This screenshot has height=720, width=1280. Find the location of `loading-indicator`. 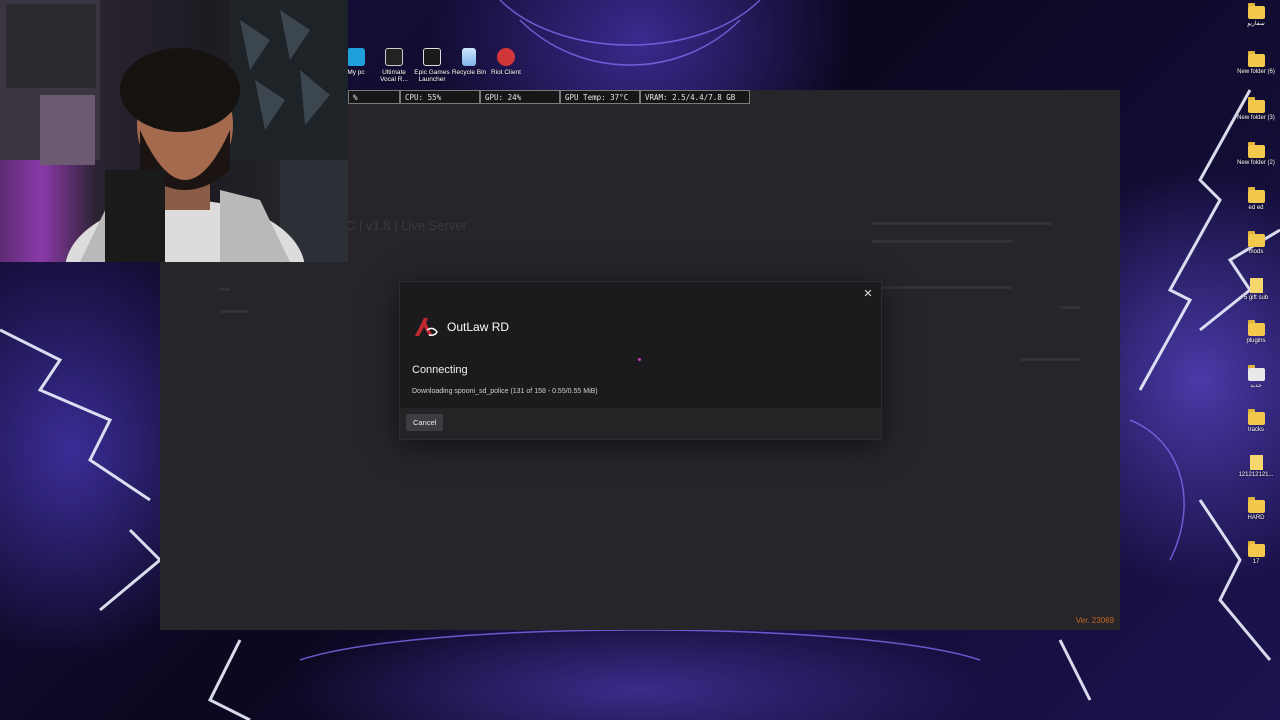

loading-indicator is located at coordinates (639, 359).